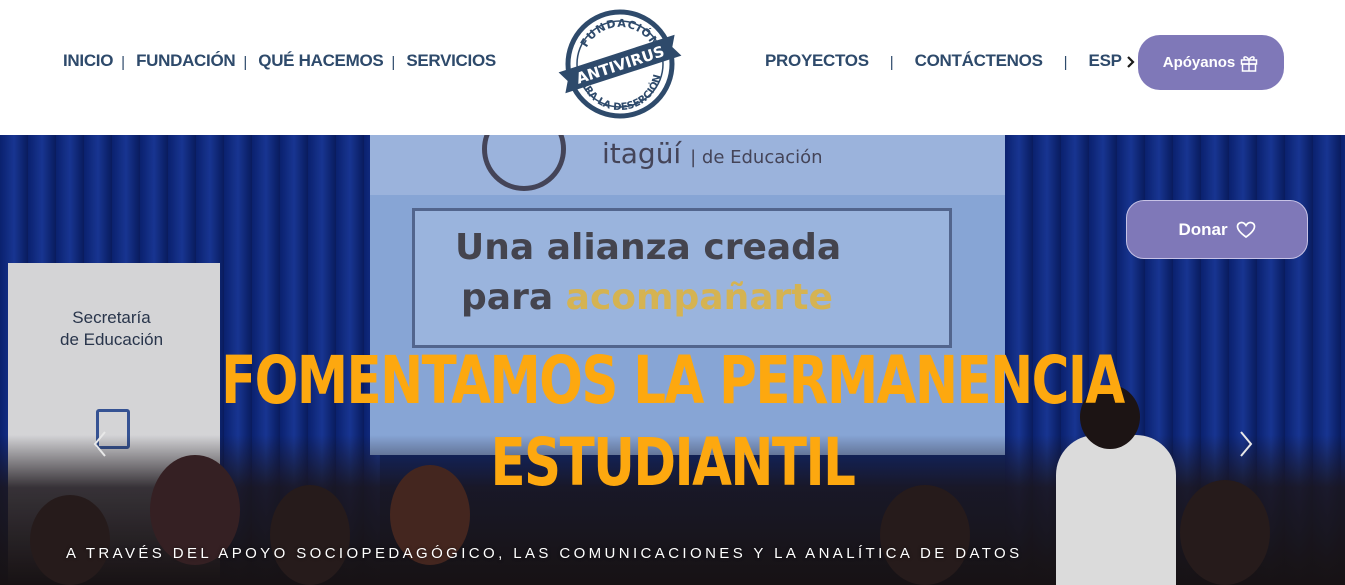 The height and width of the screenshot is (585, 1345). Describe the element at coordinates (979, 61) in the screenshot. I see `nav-link-contactenos: CONTÁCTENOS` at that location.